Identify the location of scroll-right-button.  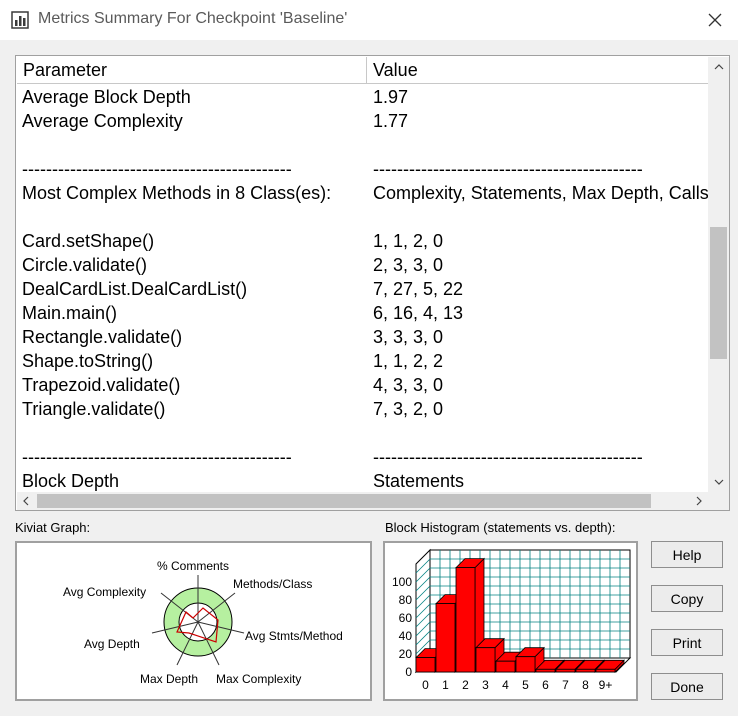
(699, 501).